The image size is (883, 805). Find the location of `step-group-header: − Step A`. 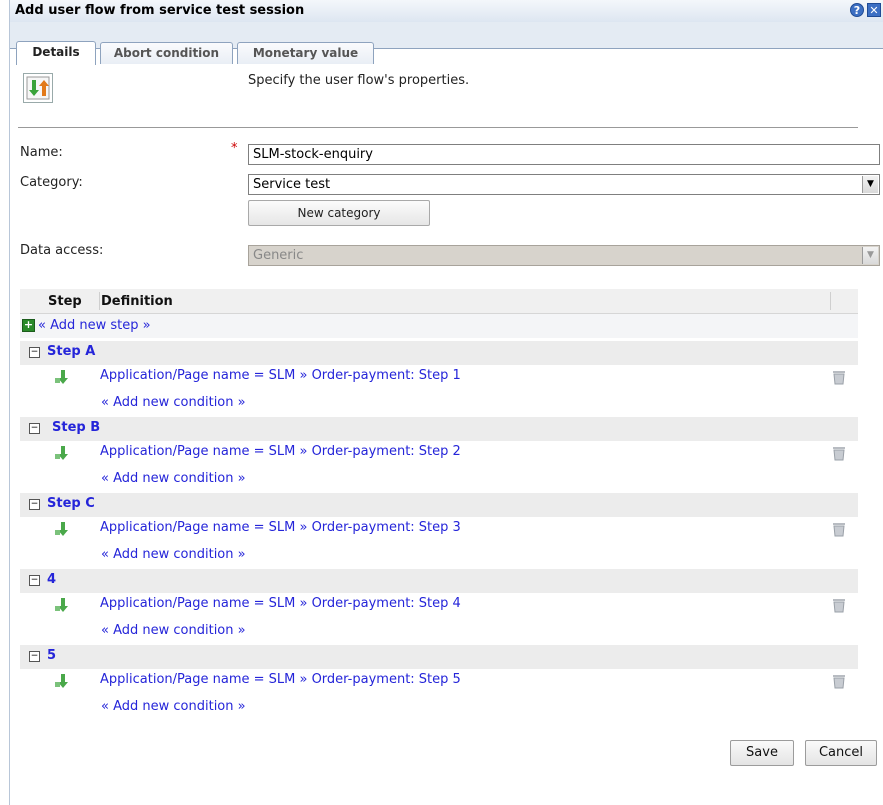

step-group-header: − Step A is located at coordinates (439, 353).